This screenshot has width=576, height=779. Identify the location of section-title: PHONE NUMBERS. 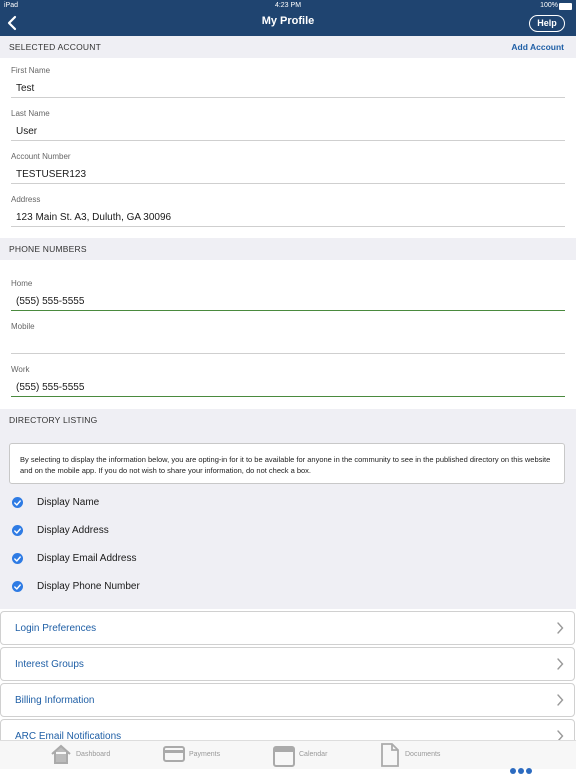
(48, 249).